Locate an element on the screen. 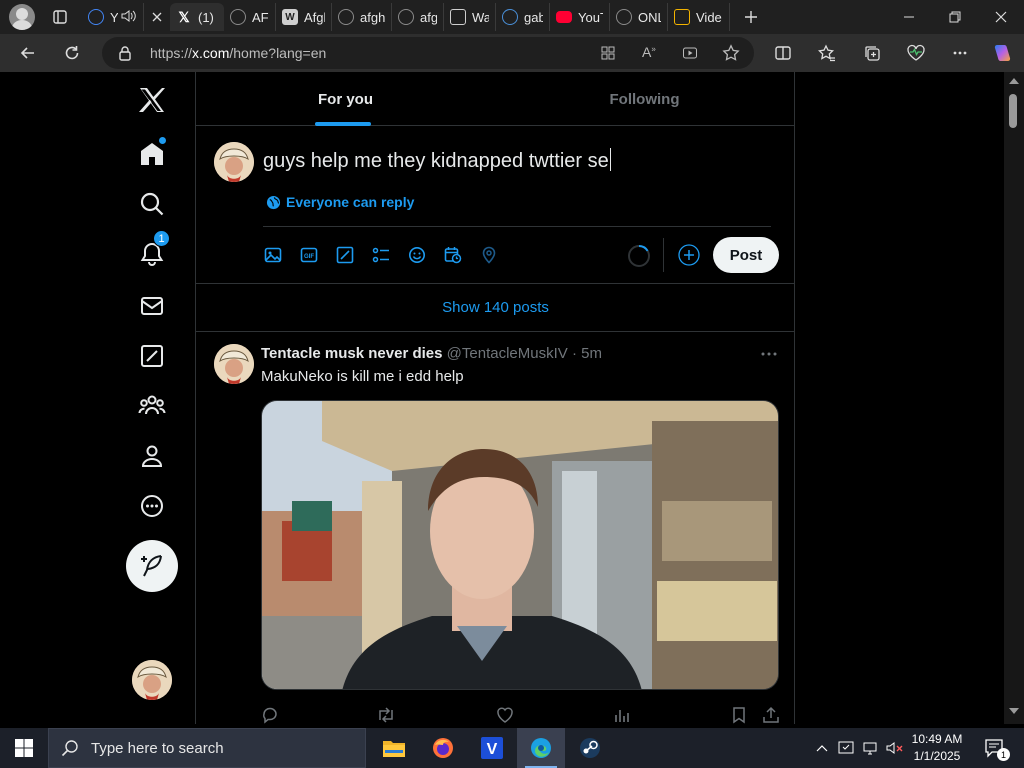 The image size is (1024, 768). page-scrollbar is located at coordinates (1014, 398).